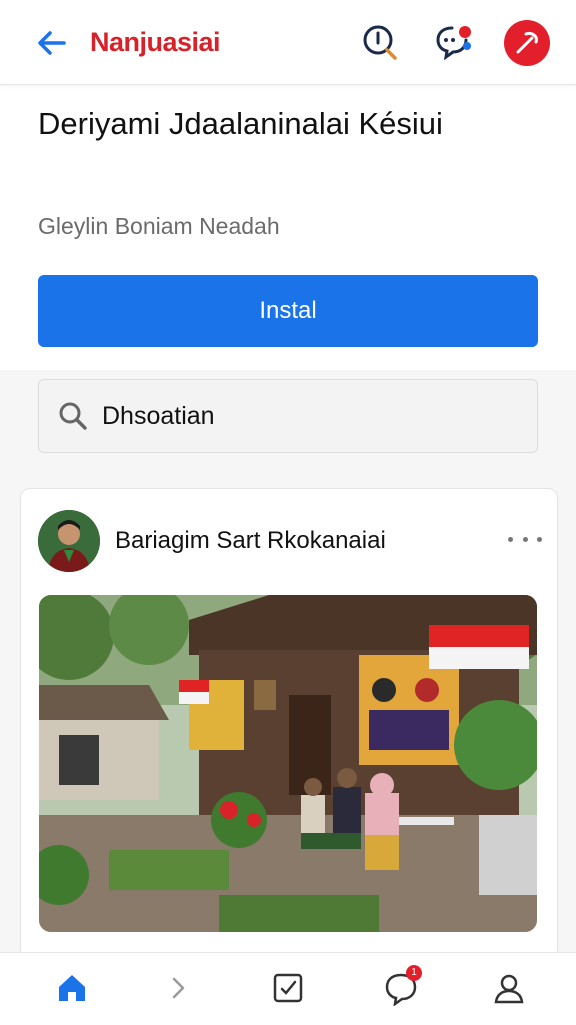  I want to click on author-avatar-image, so click(69, 541).